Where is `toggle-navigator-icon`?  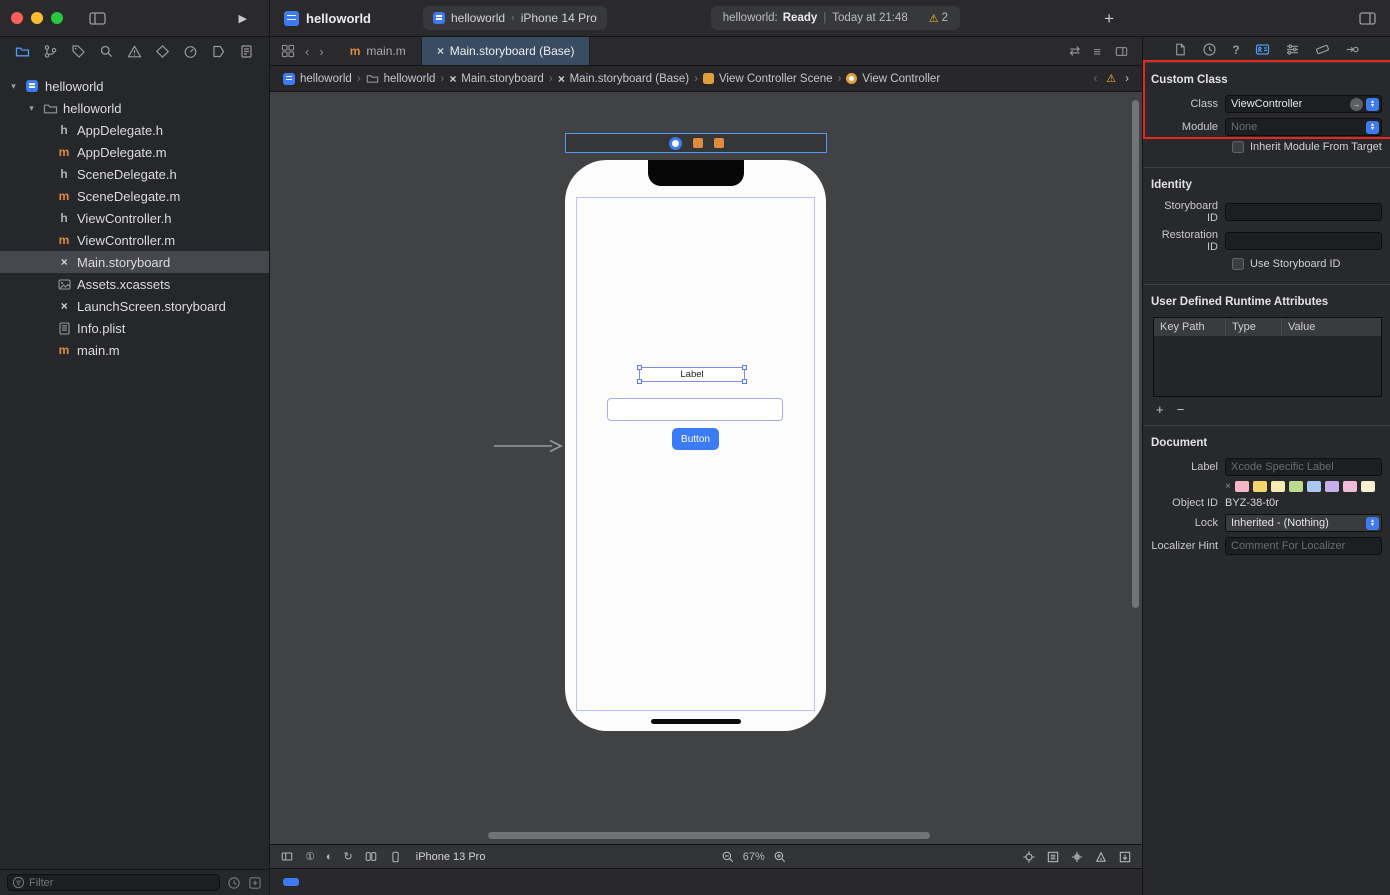 toggle-navigator-icon is located at coordinates (97, 18).